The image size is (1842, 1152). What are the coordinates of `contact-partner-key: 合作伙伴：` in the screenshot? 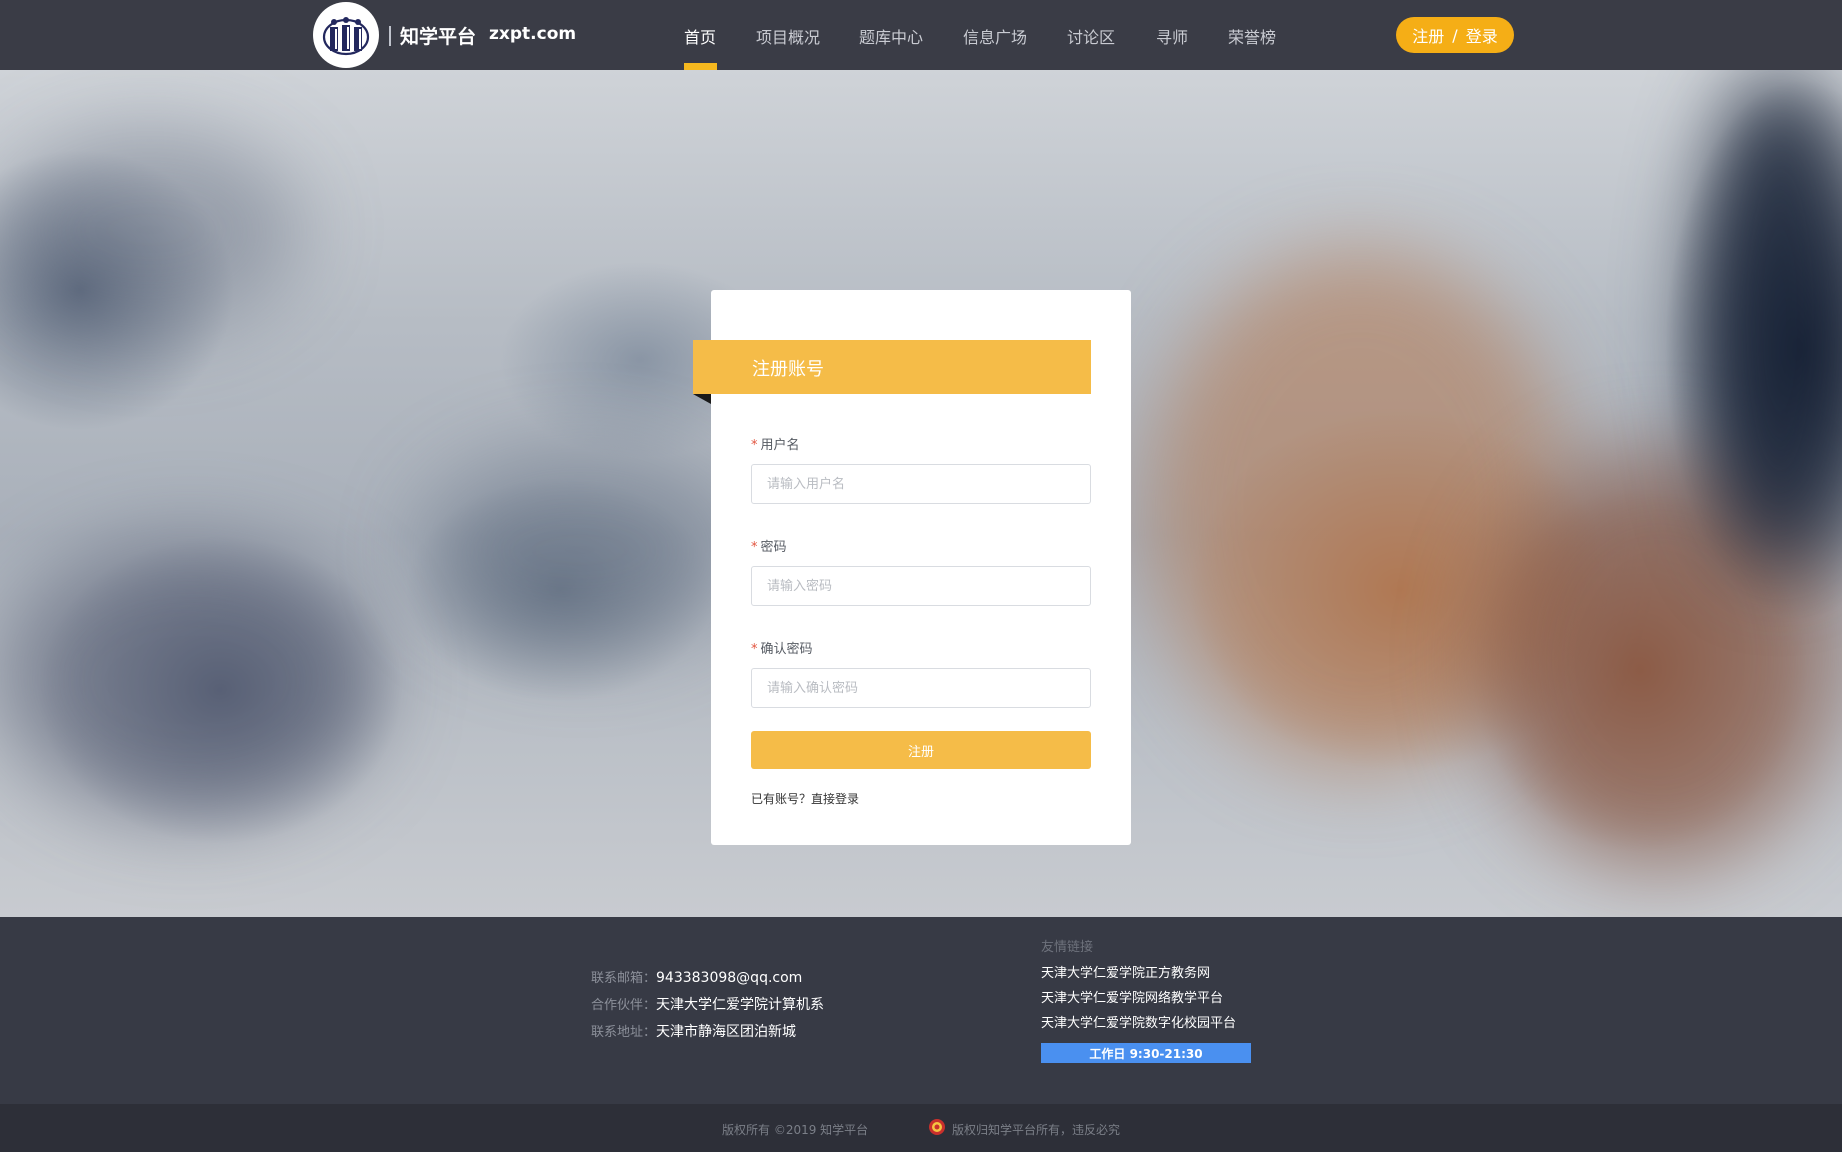 It's located at (624, 1005).